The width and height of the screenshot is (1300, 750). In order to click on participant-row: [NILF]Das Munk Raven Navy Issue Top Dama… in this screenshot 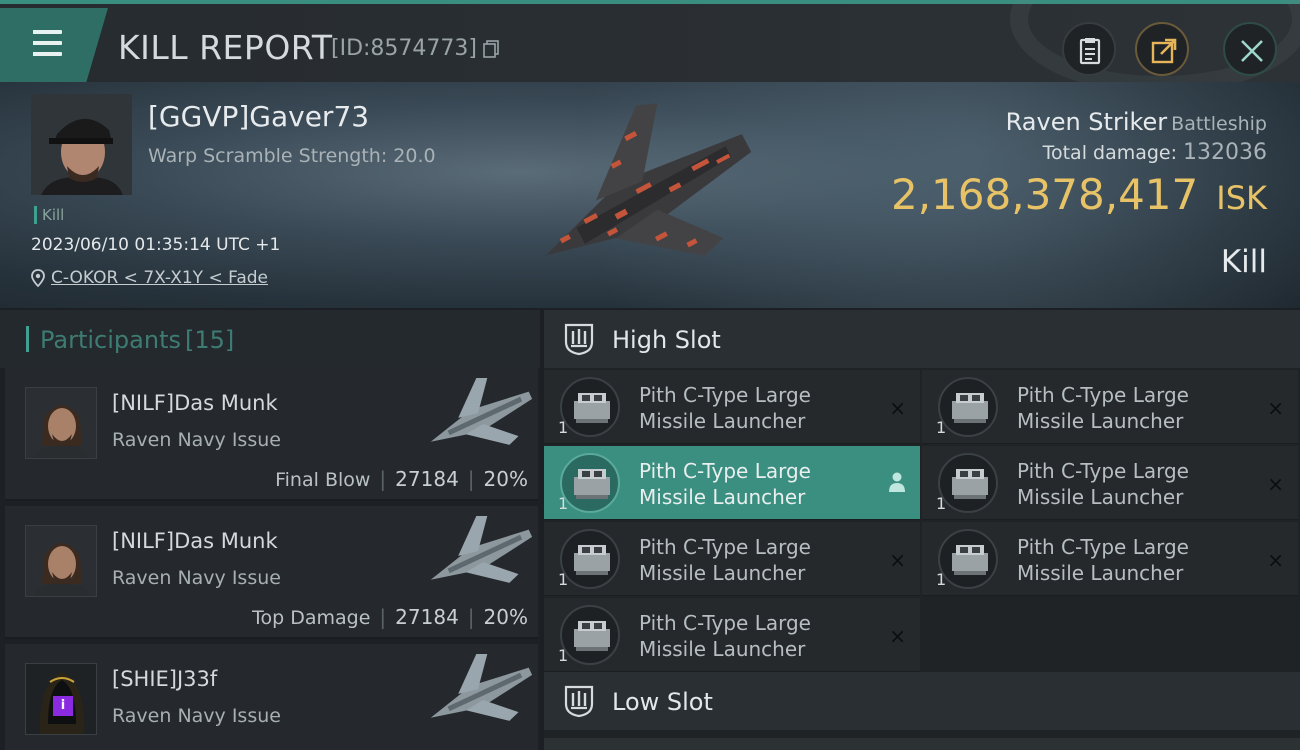, I will do `click(271, 572)`.